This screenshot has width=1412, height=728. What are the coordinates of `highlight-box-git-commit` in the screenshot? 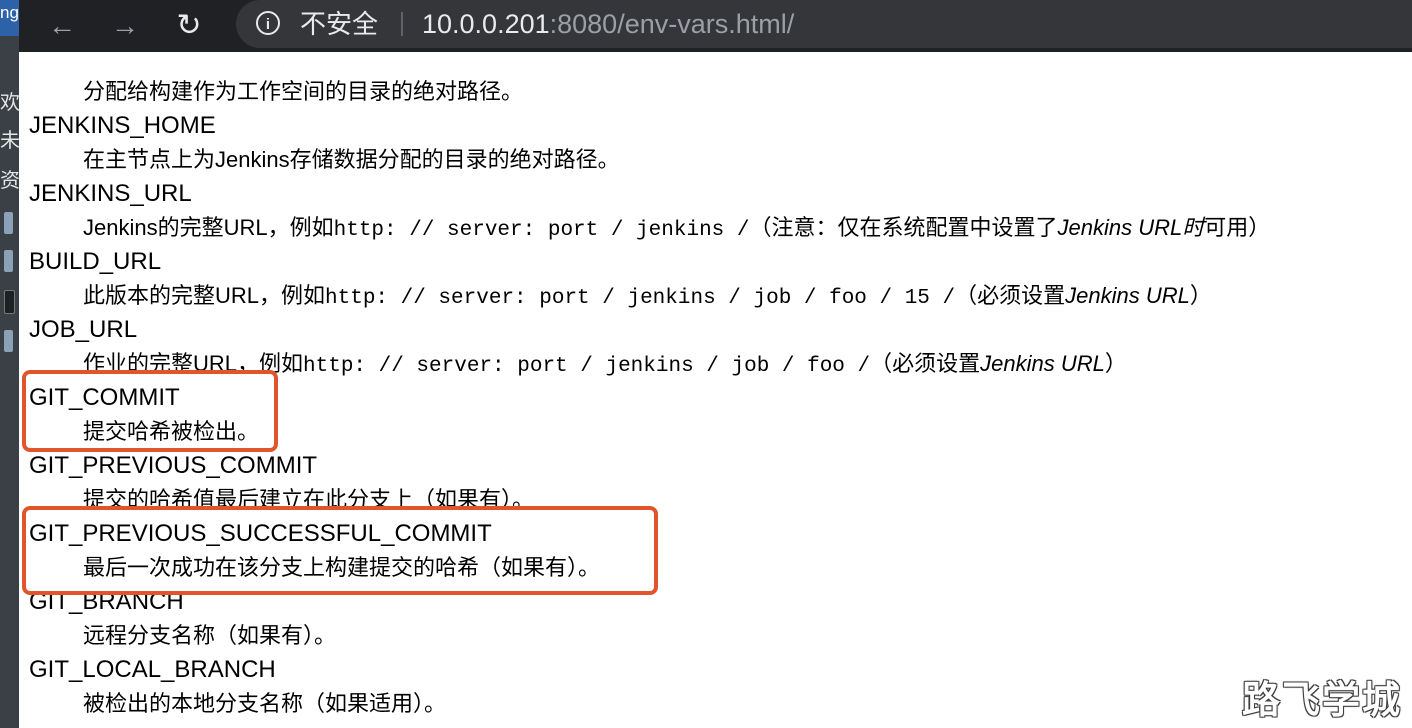 It's located at (150, 411).